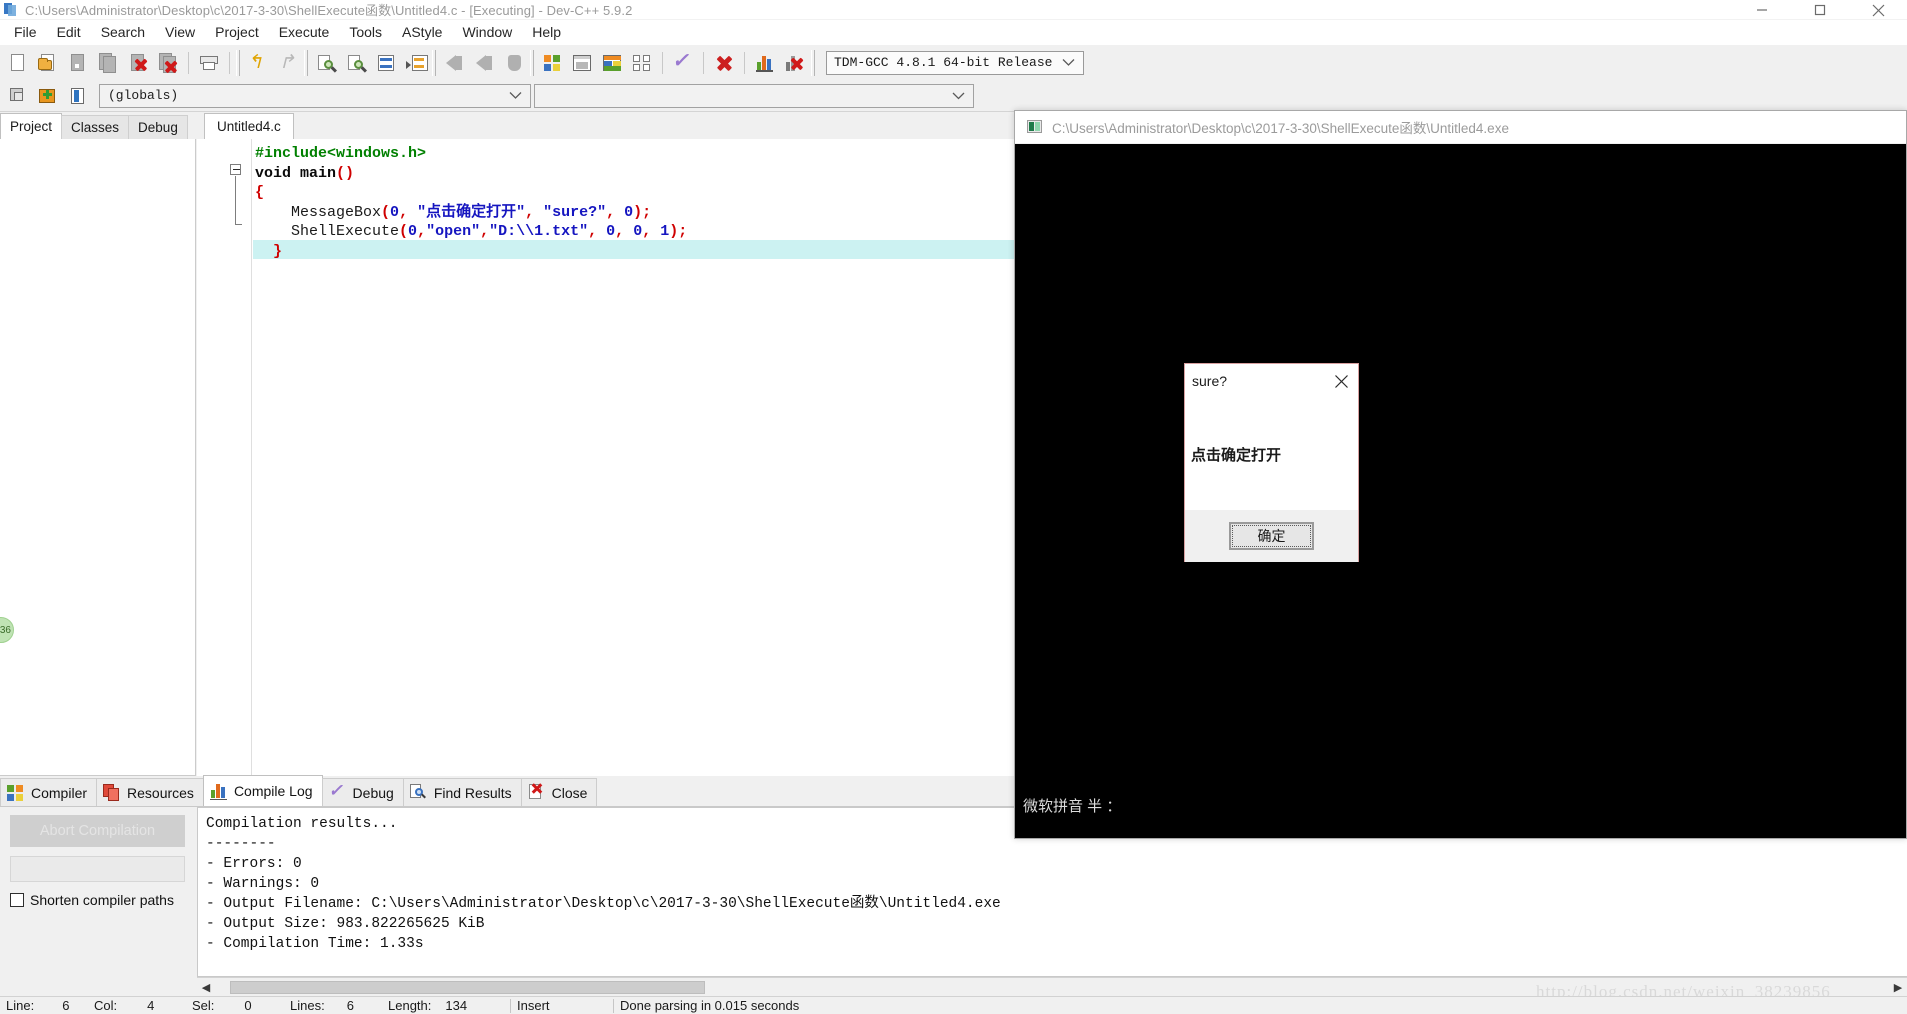 The height and width of the screenshot is (1014, 1907). What do you see at coordinates (765, 63) in the screenshot?
I see `profile-analysis-button` at bounding box center [765, 63].